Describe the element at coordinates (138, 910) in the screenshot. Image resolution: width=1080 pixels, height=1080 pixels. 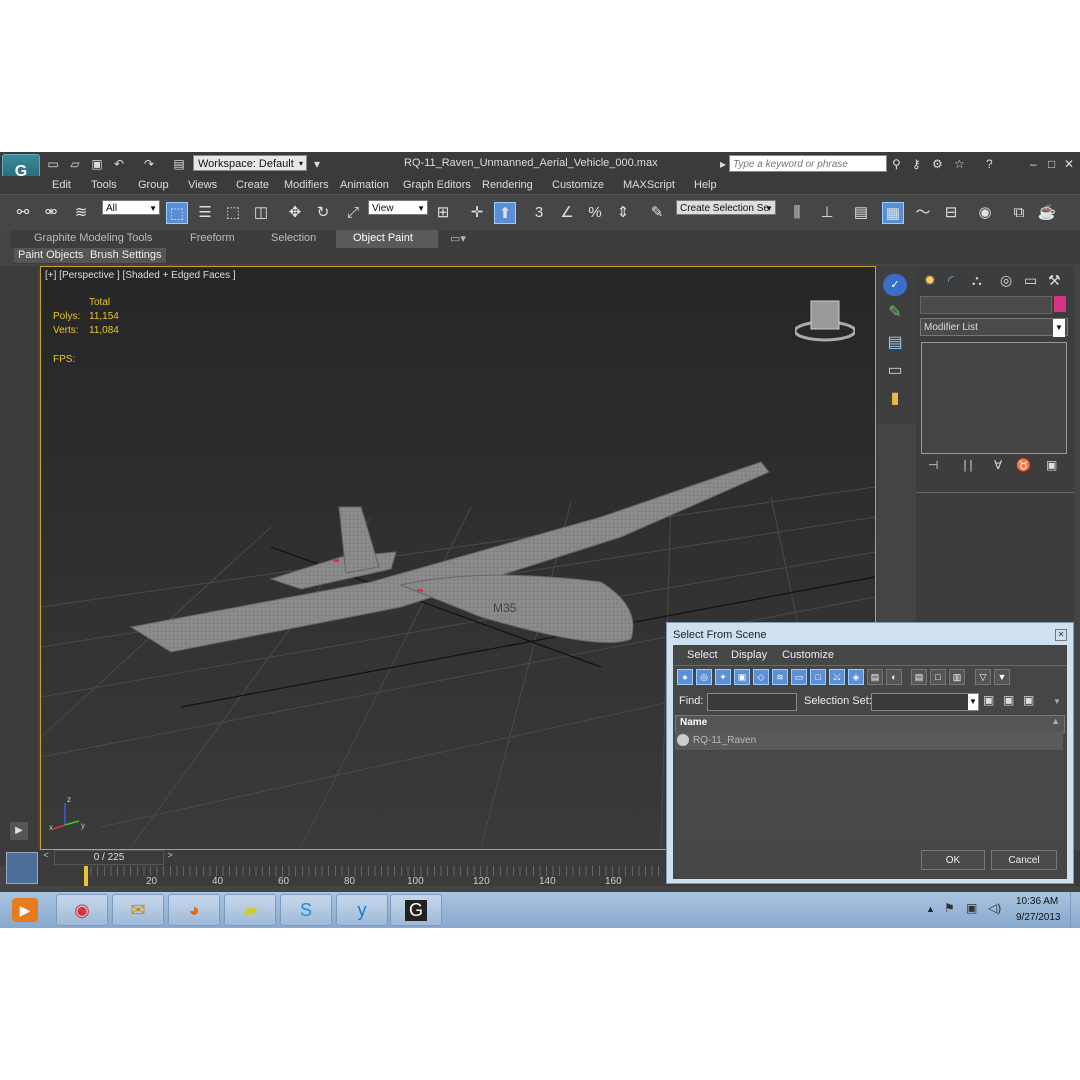
I see `outlook-icon: ✉` at that location.